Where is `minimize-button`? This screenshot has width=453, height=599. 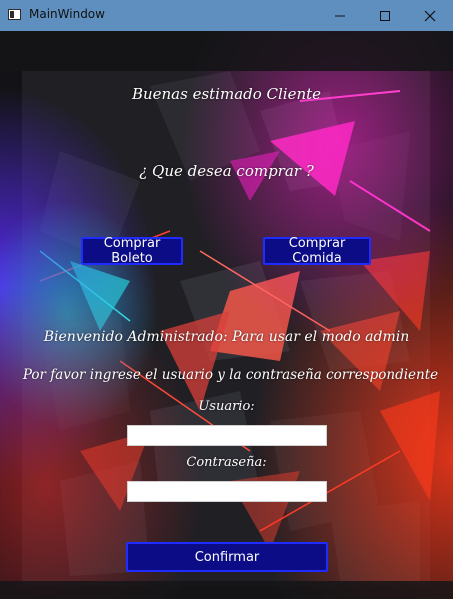
minimize-button is located at coordinates (340, 15).